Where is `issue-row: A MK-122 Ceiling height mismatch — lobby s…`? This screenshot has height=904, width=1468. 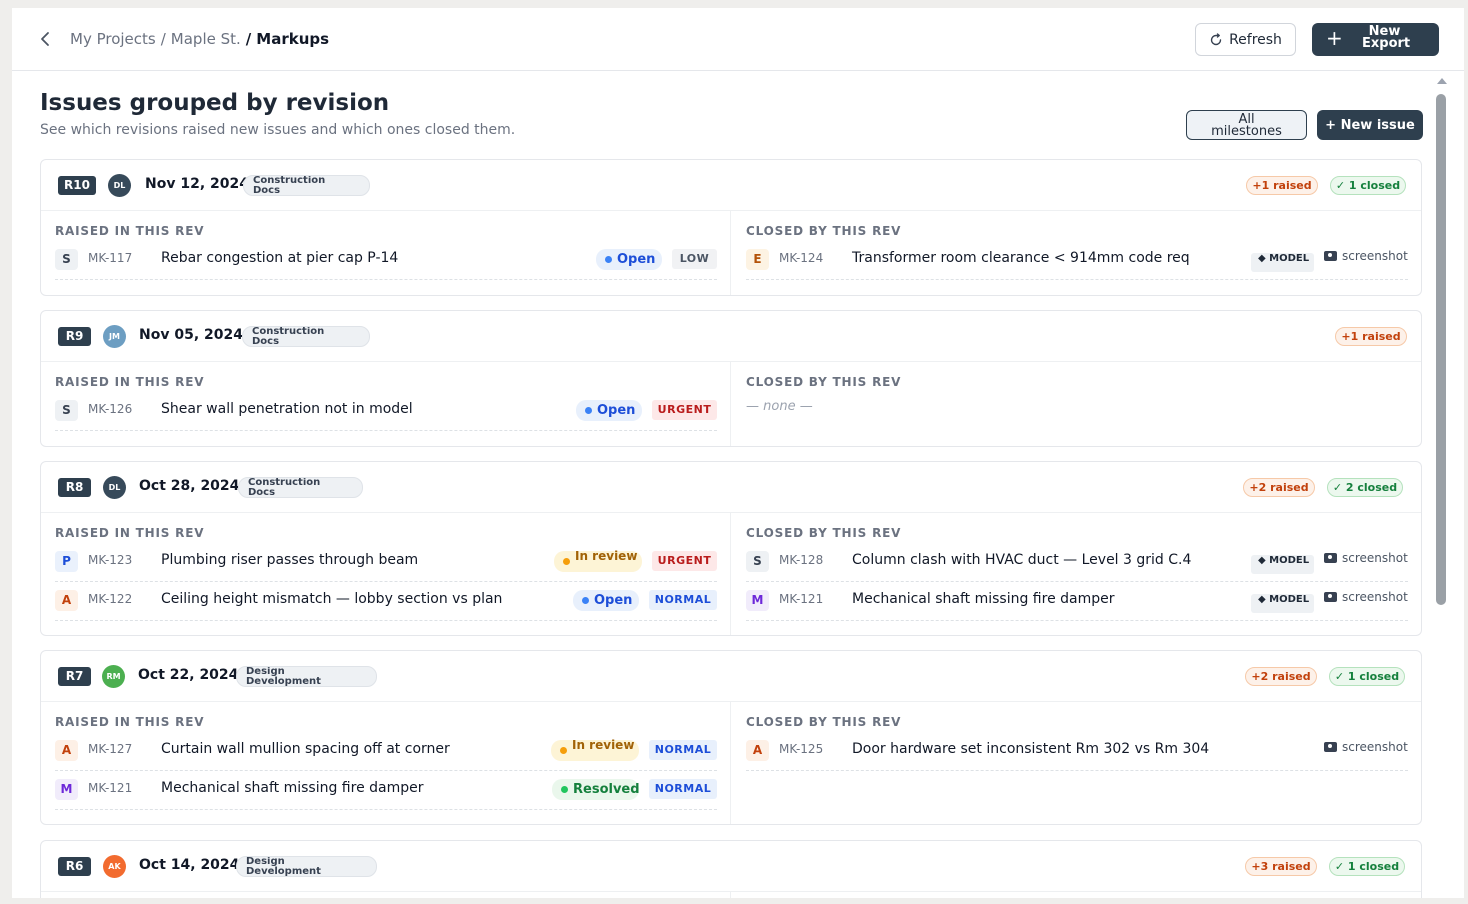
issue-row: A MK-122 Ceiling height mismatch — lobby s… is located at coordinates (386, 601).